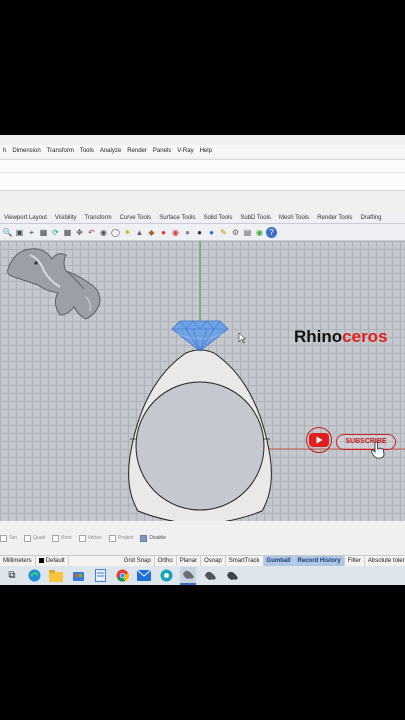 Image resolution: width=405 pixels, height=720 pixels. Describe the element at coordinates (235, 232) in the screenshot. I see `settings-icon: ⚙` at that location.